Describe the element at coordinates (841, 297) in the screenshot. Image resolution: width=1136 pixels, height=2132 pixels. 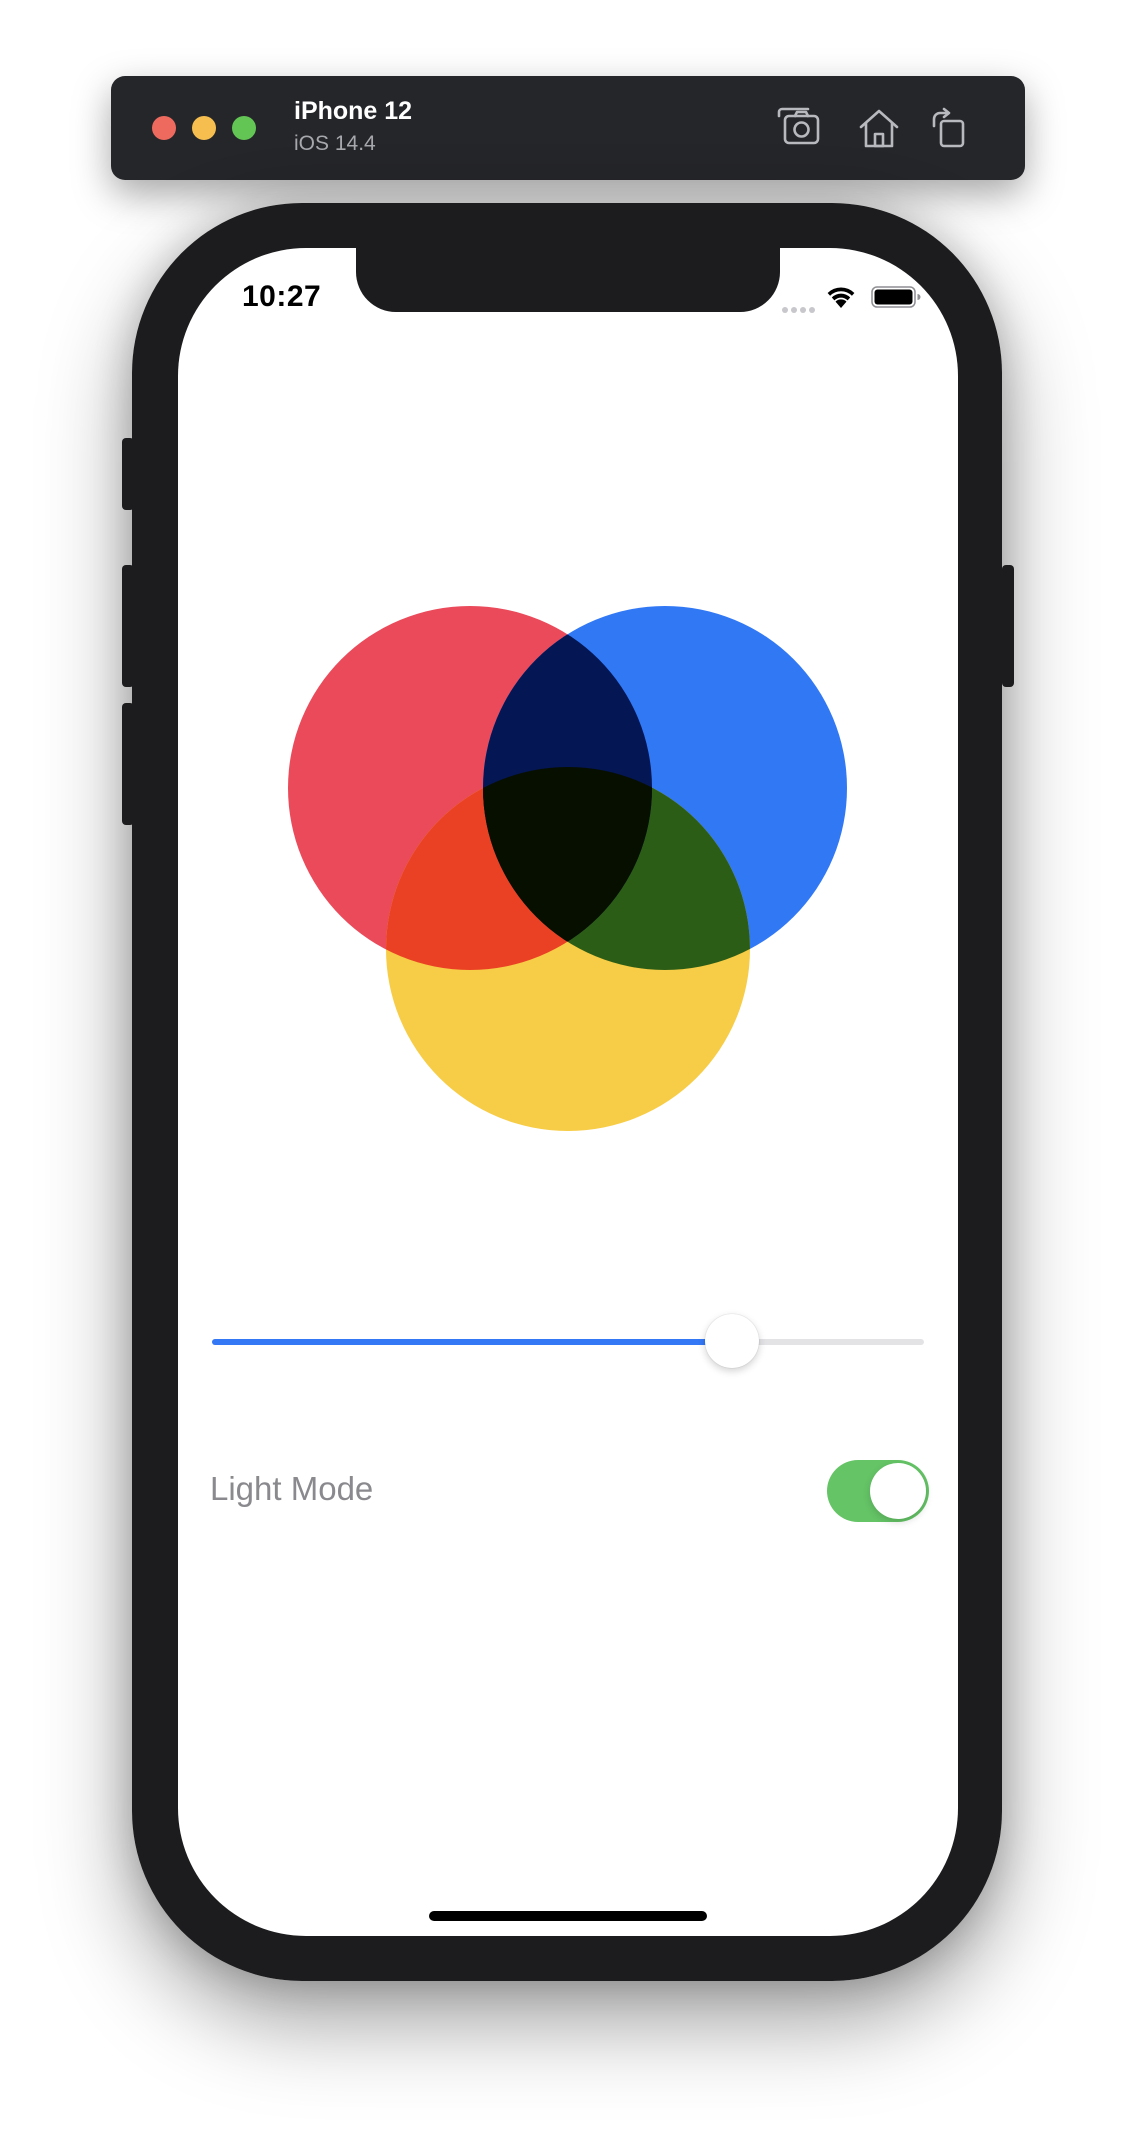
I see `wifi-icon` at that location.